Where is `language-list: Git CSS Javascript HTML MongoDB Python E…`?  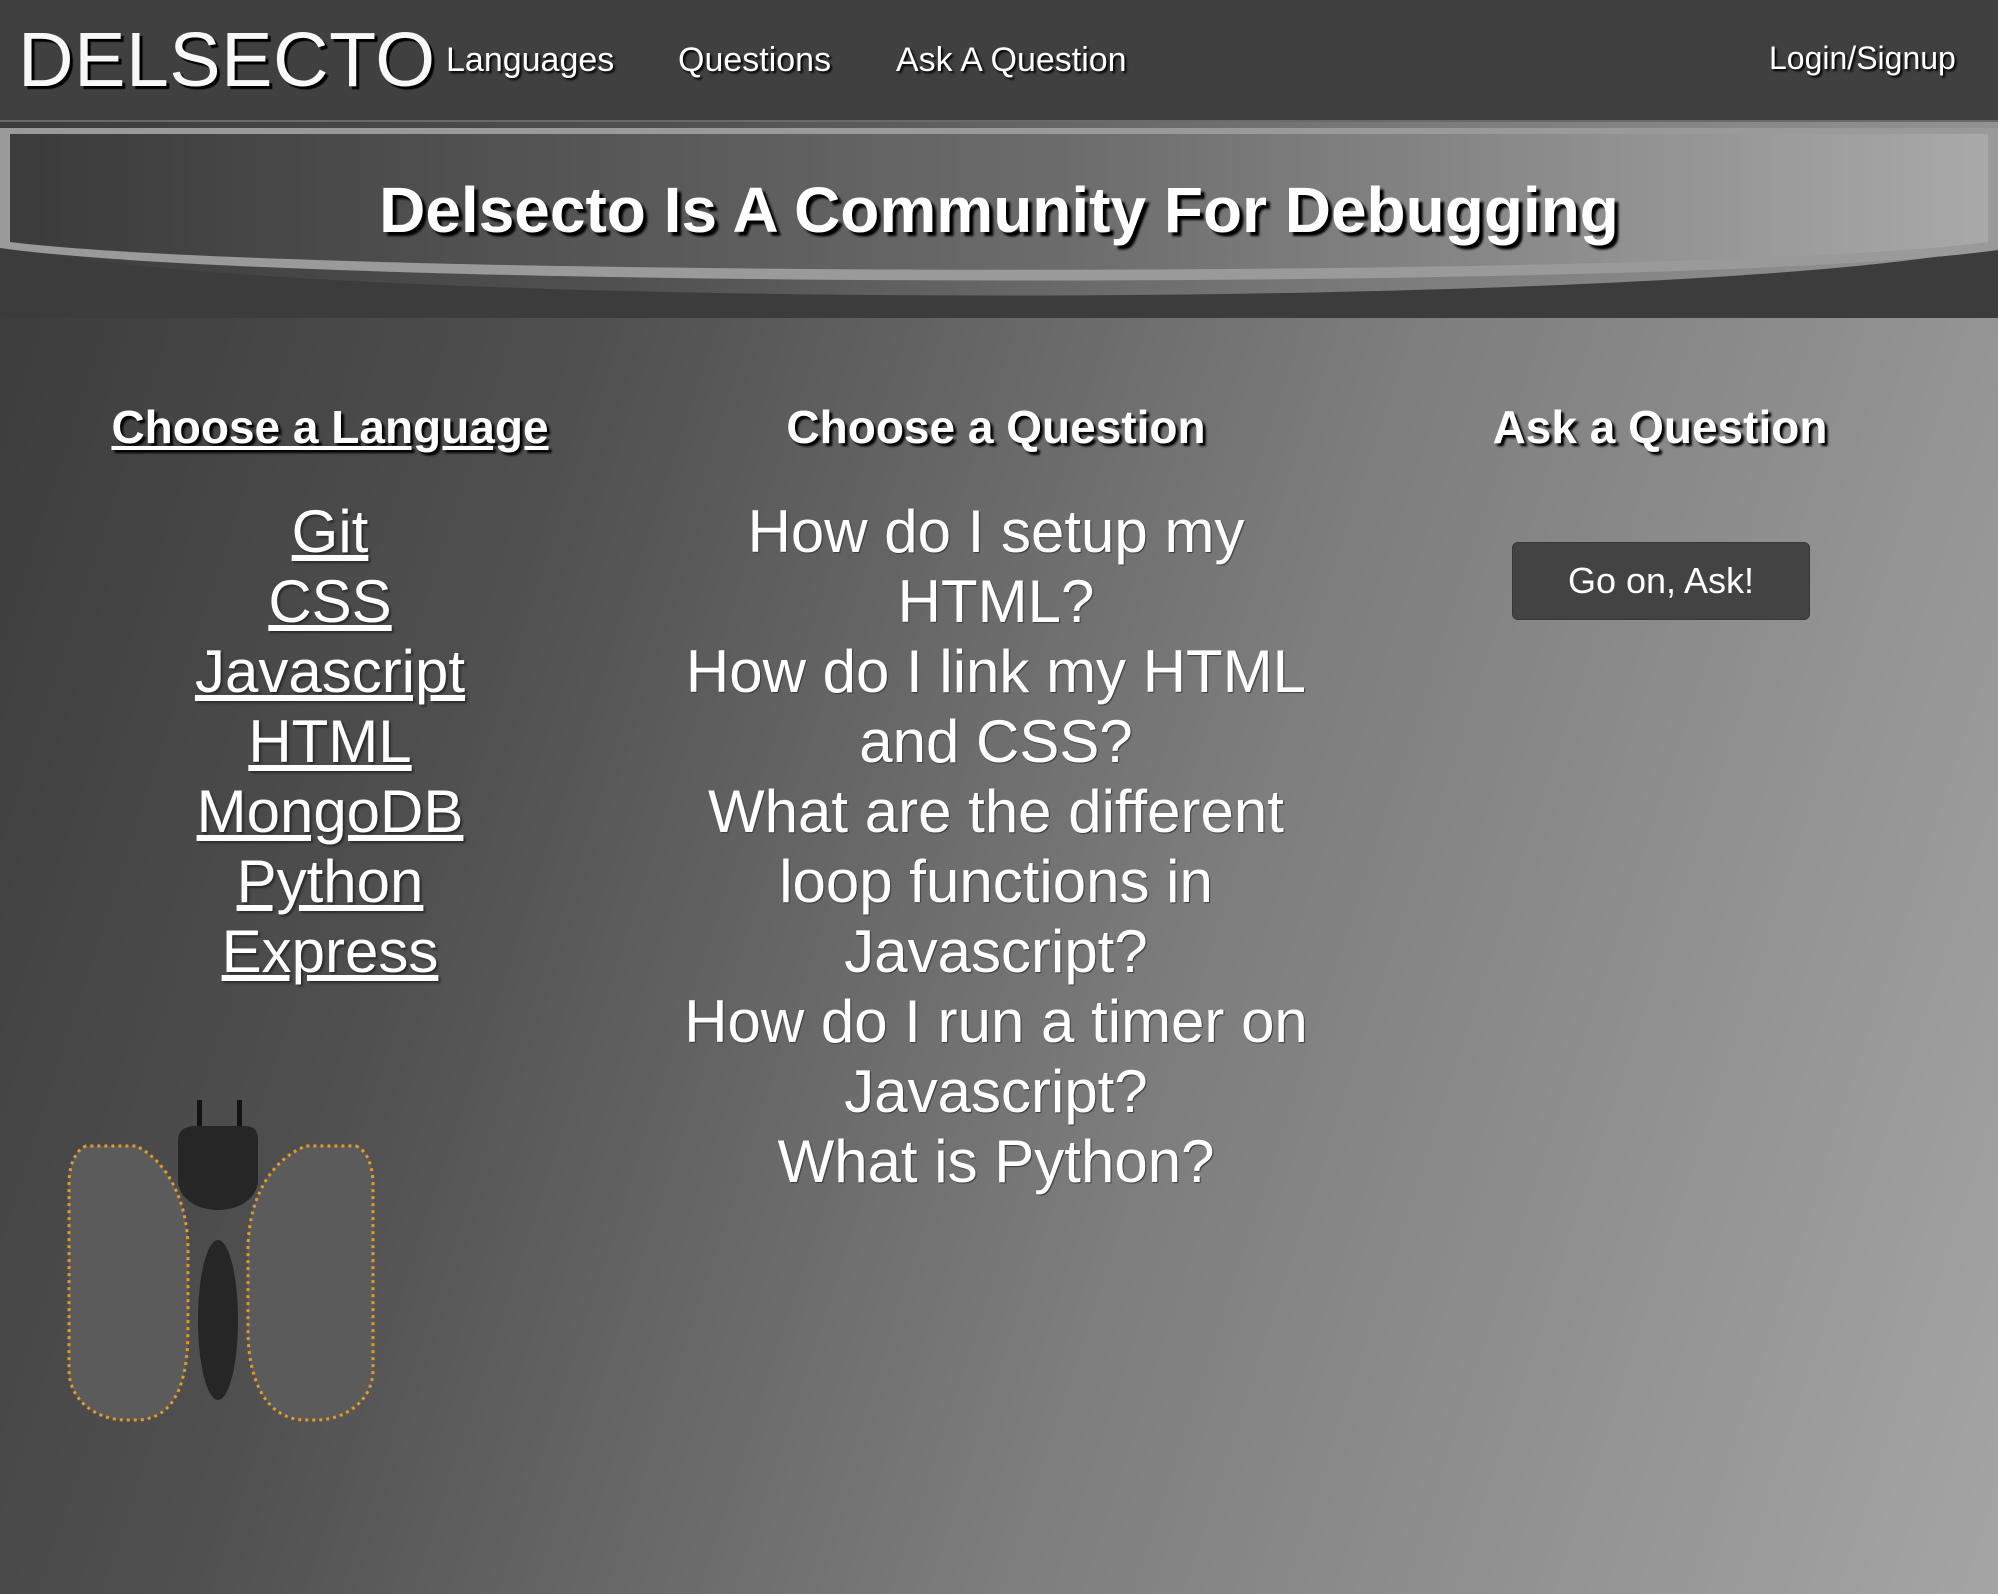 language-list: Git CSS Javascript HTML MongoDB Python E… is located at coordinates (330, 742).